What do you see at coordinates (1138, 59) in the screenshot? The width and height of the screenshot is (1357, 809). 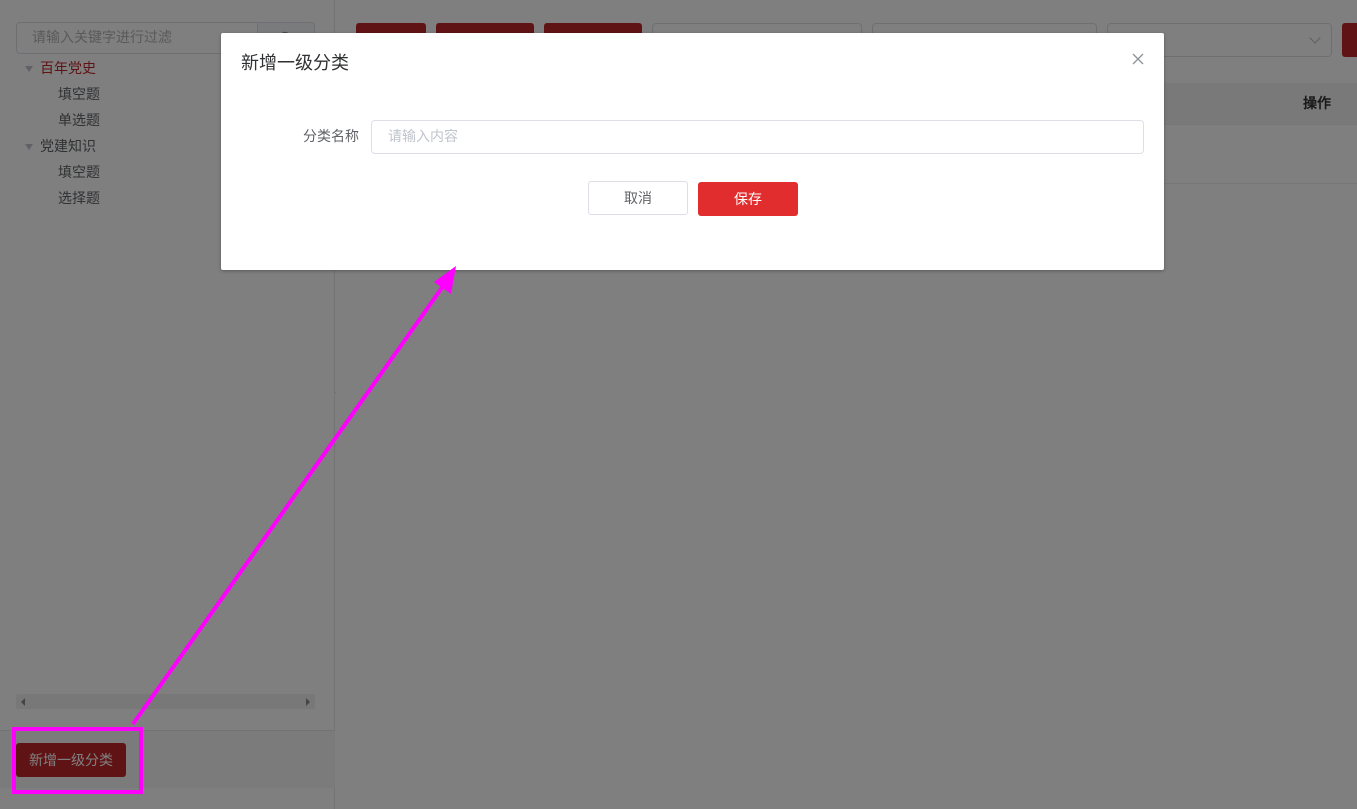 I see `close-icon` at bounding box center [1138, 59].